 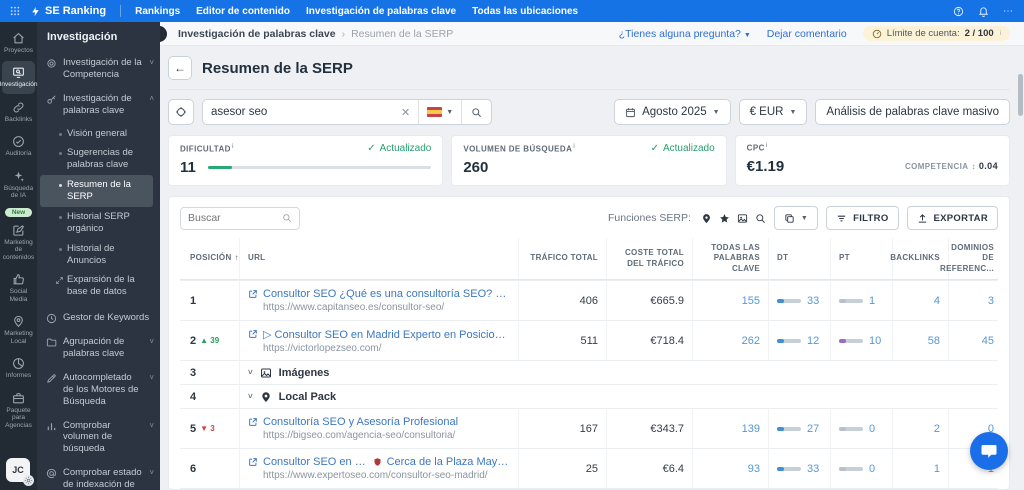 I want to click on rail-item-backlinks: Backlinks, so click(x=18, y=112).